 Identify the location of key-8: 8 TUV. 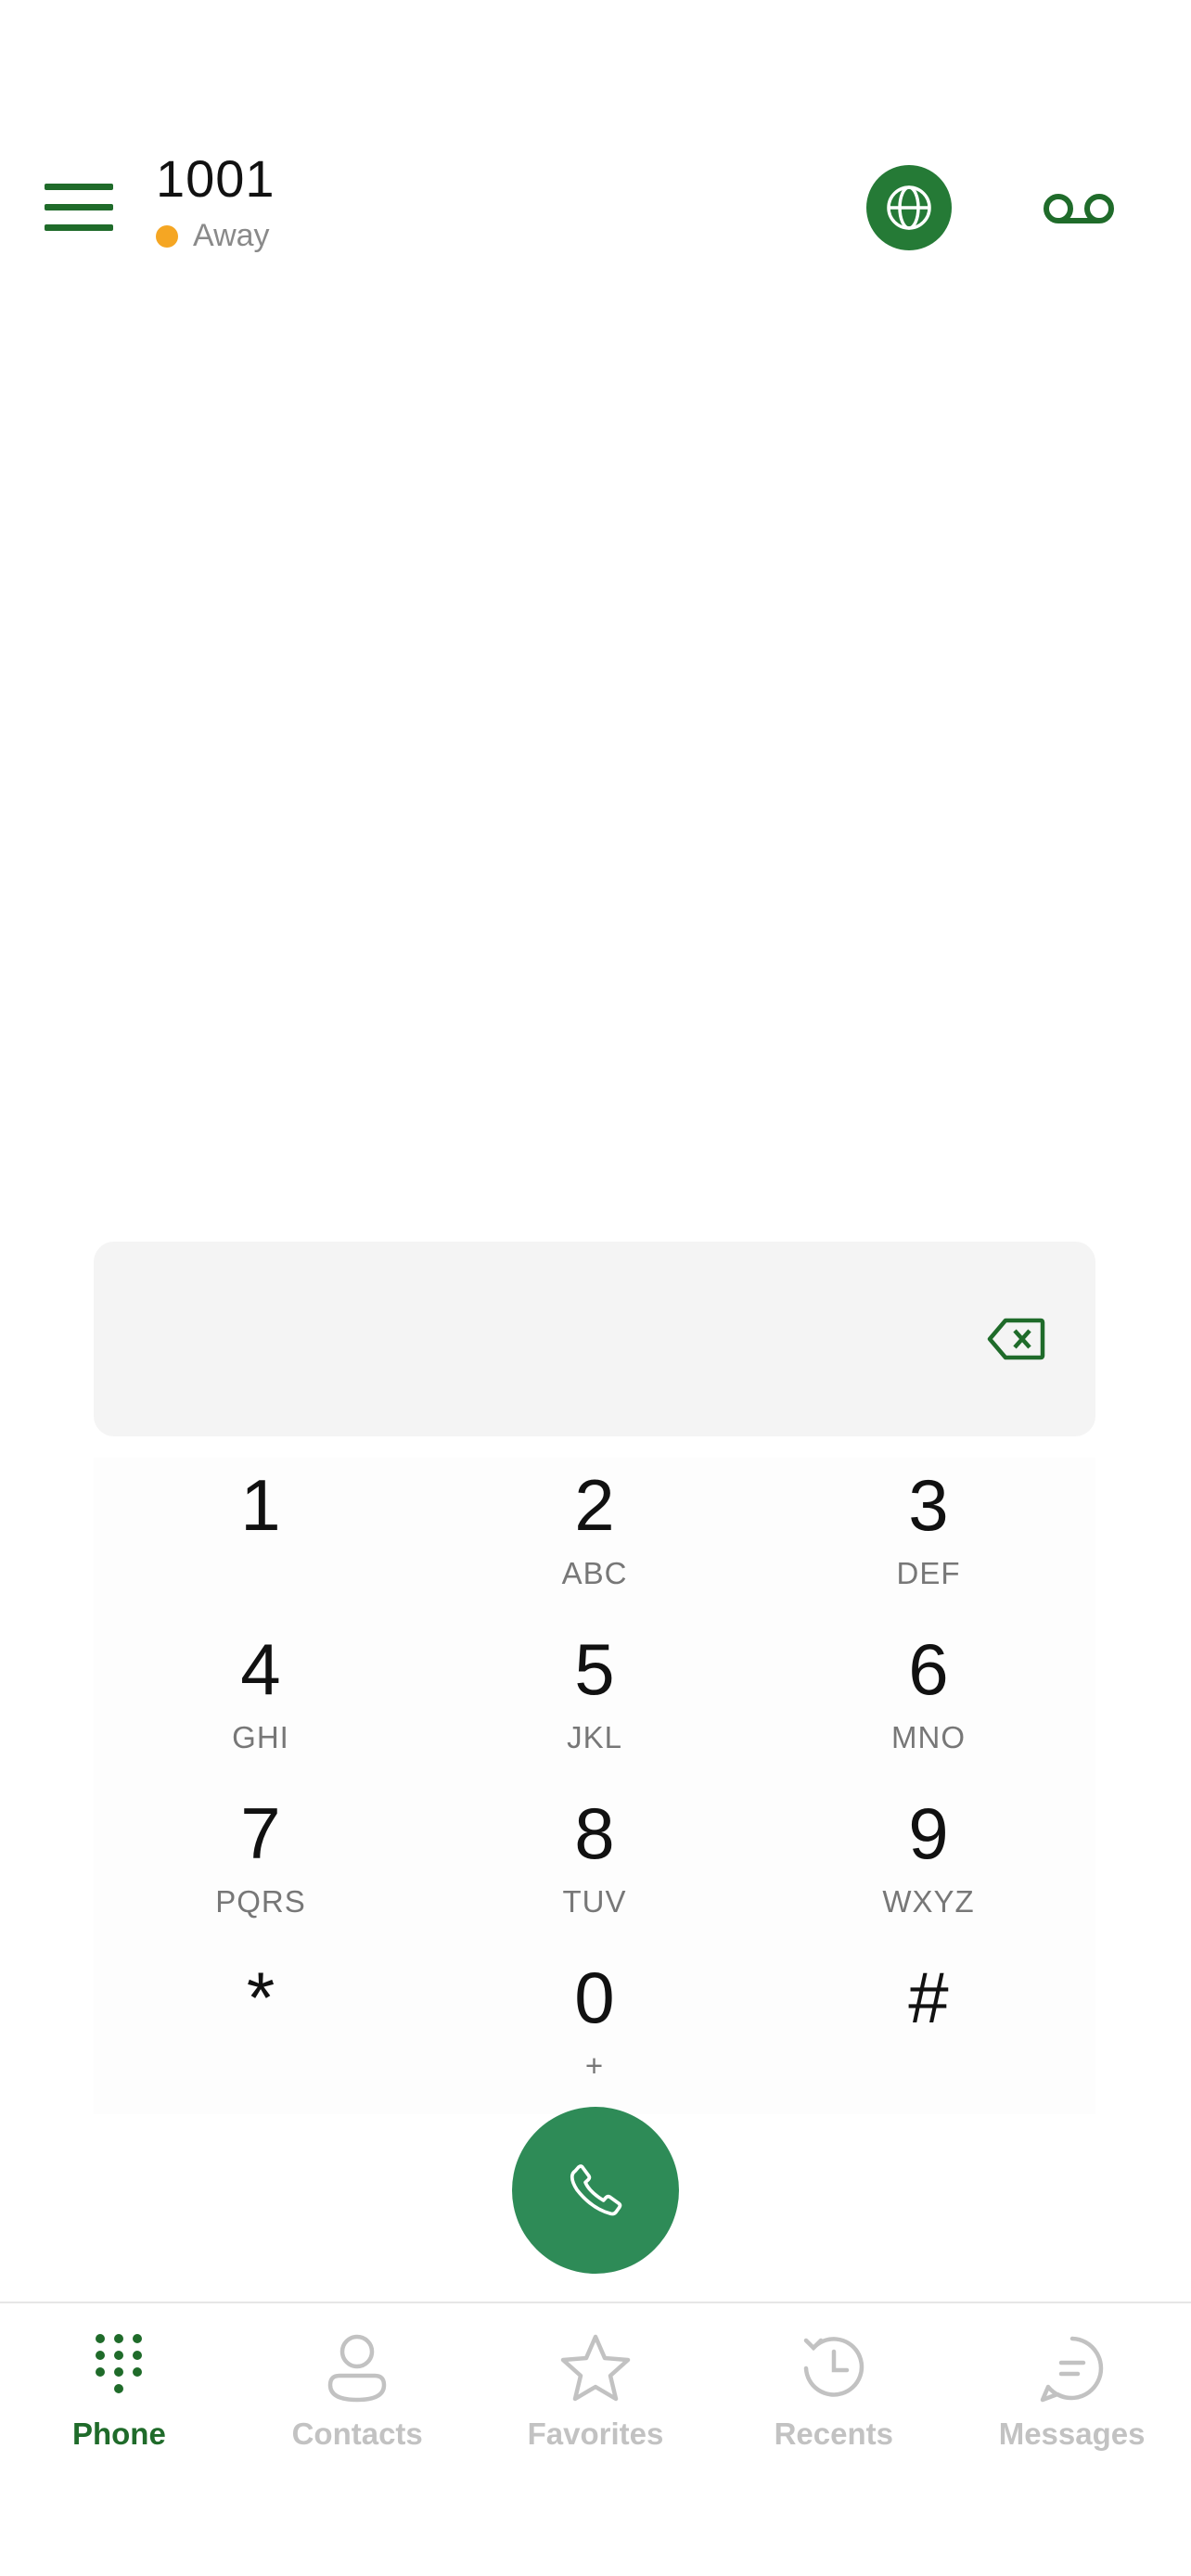
(595, 1868).